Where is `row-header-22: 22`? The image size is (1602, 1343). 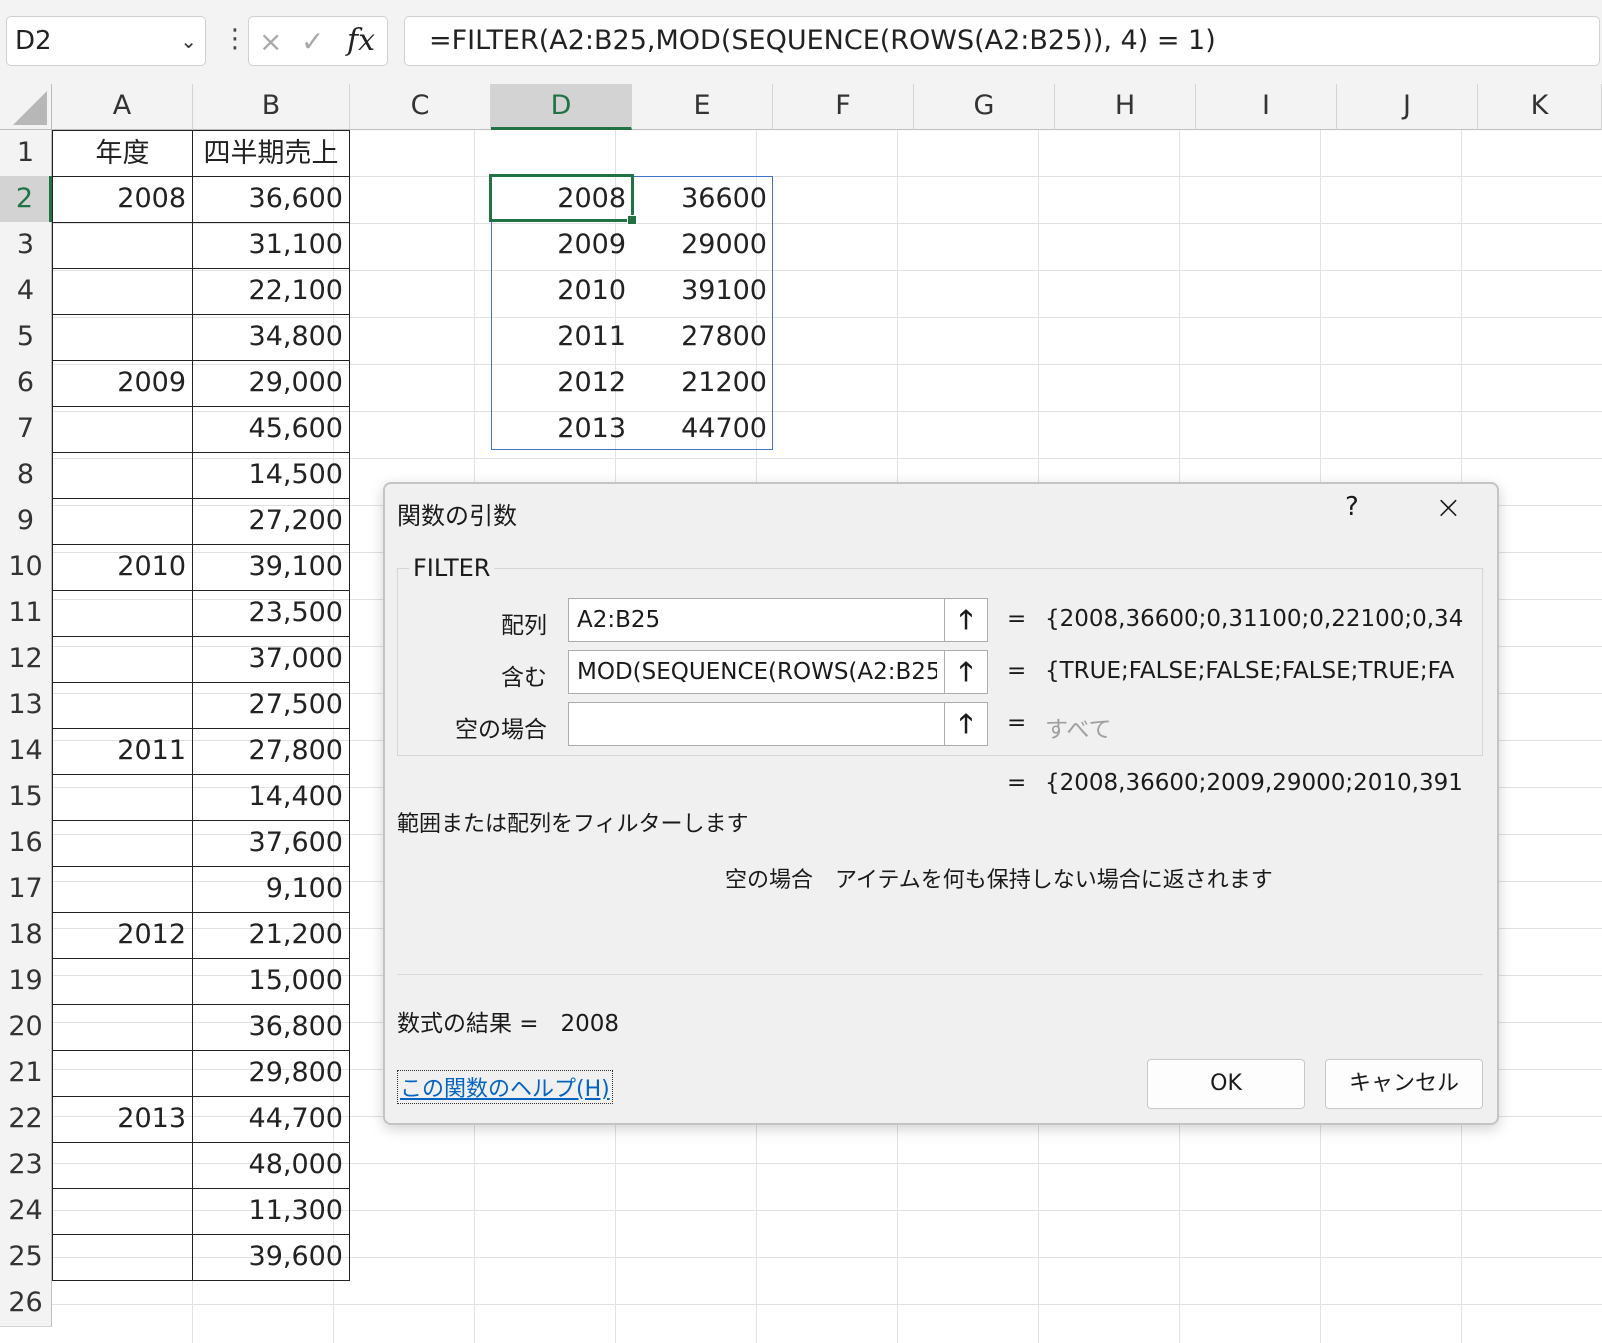 row-header-22: 22 is located at coordinates (26, 1119).